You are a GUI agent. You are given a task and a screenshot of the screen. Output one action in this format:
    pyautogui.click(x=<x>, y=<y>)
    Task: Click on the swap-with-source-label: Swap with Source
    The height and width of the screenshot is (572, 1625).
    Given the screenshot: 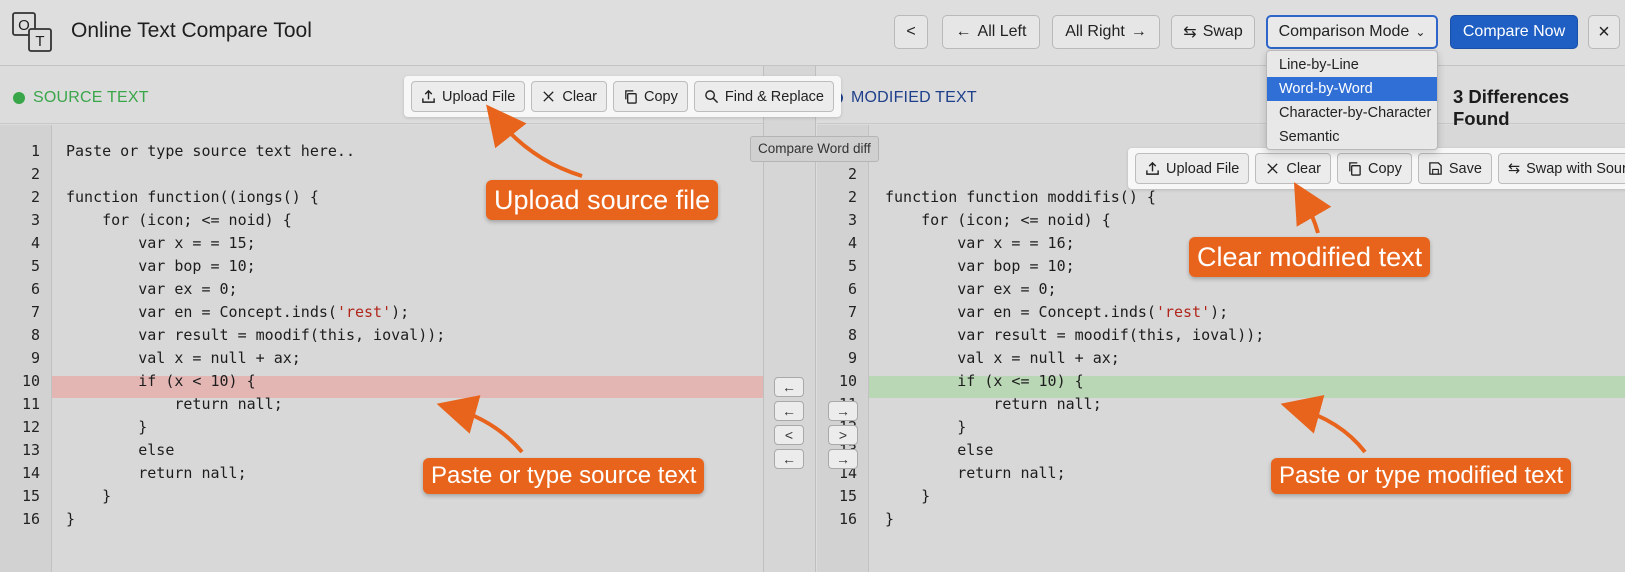 What is the action you would take?
    pyautogui.click(x=1575, y=168)
    